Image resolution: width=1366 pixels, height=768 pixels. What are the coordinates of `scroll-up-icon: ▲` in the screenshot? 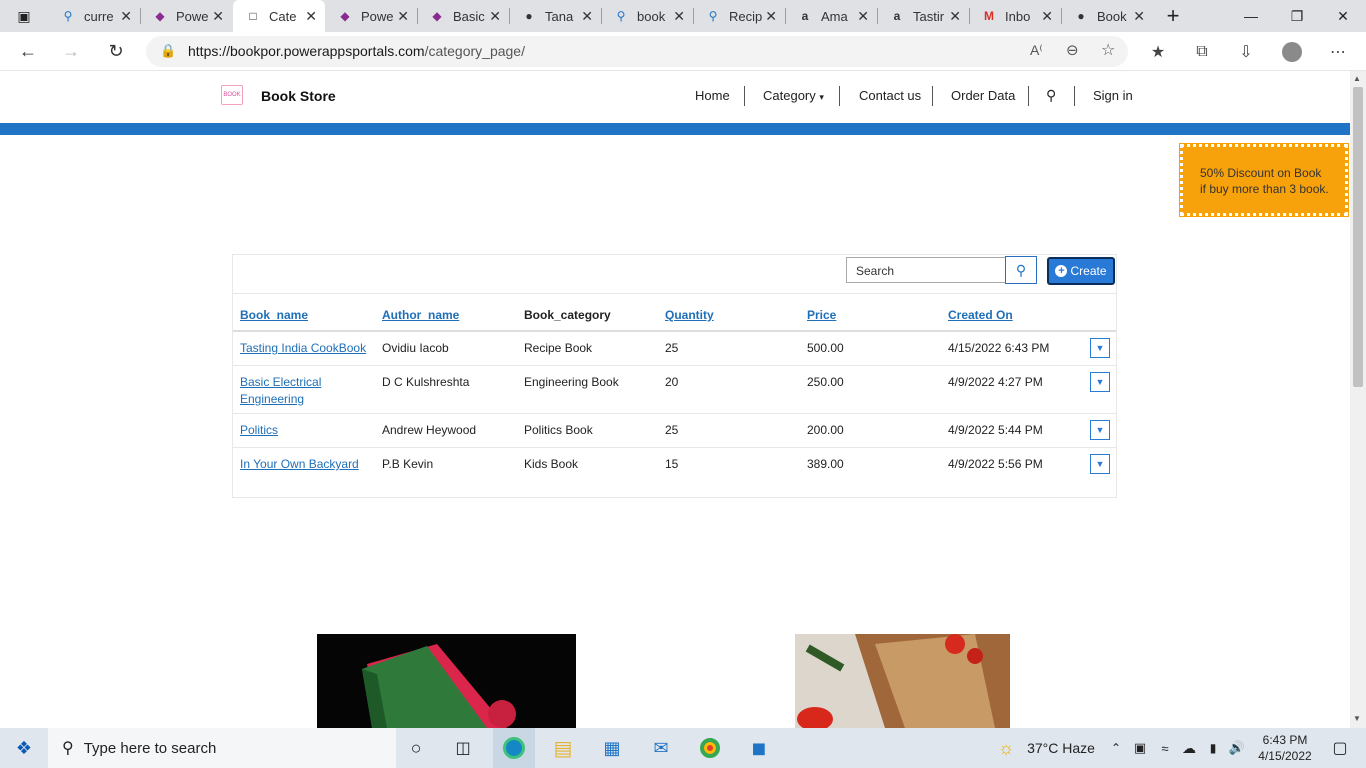 It's located at (1357, 78).